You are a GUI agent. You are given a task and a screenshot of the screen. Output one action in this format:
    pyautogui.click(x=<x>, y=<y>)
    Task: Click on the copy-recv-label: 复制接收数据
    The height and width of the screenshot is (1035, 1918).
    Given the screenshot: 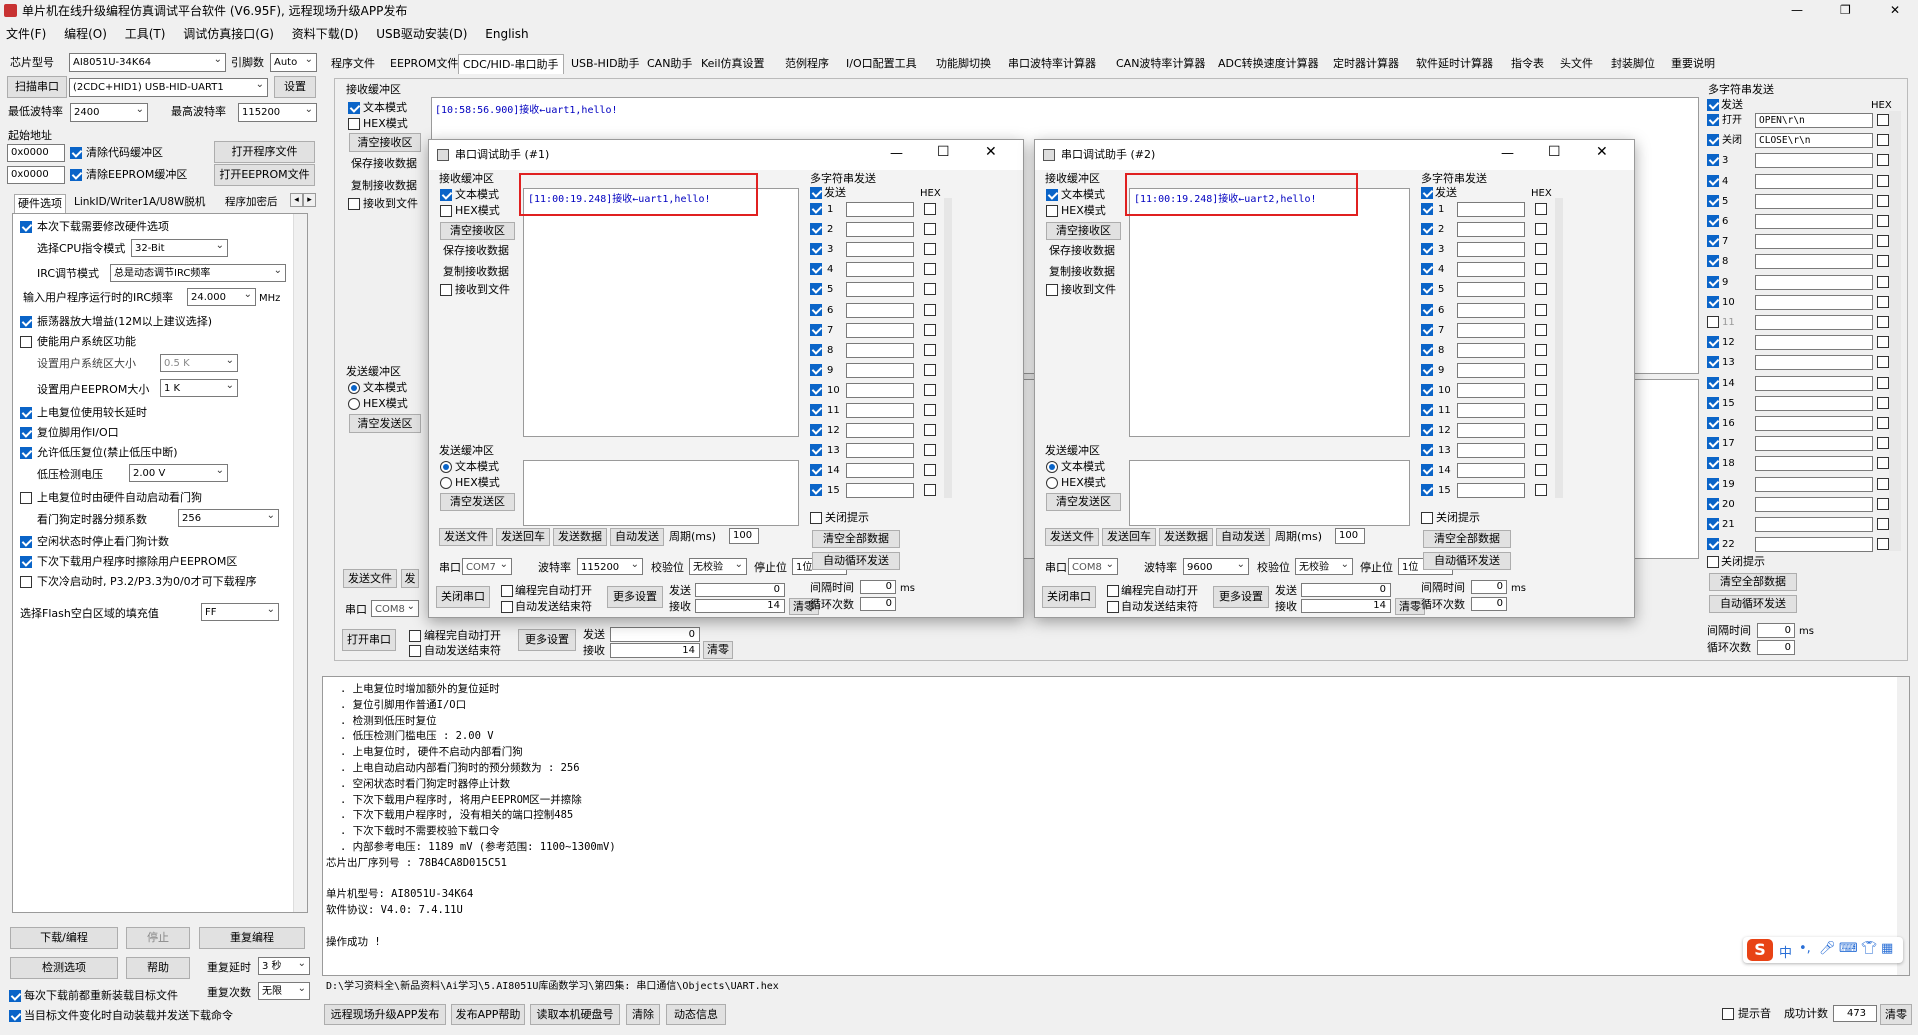 What is the action you would take?
    pyautogui.click(x=384, y=186)
    